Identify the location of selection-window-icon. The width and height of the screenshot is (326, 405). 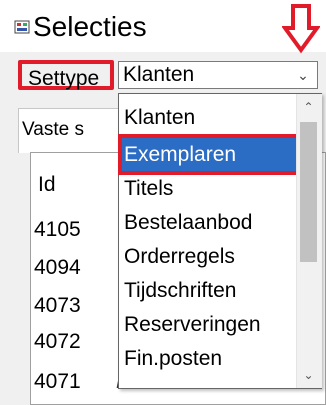
(22, 27).